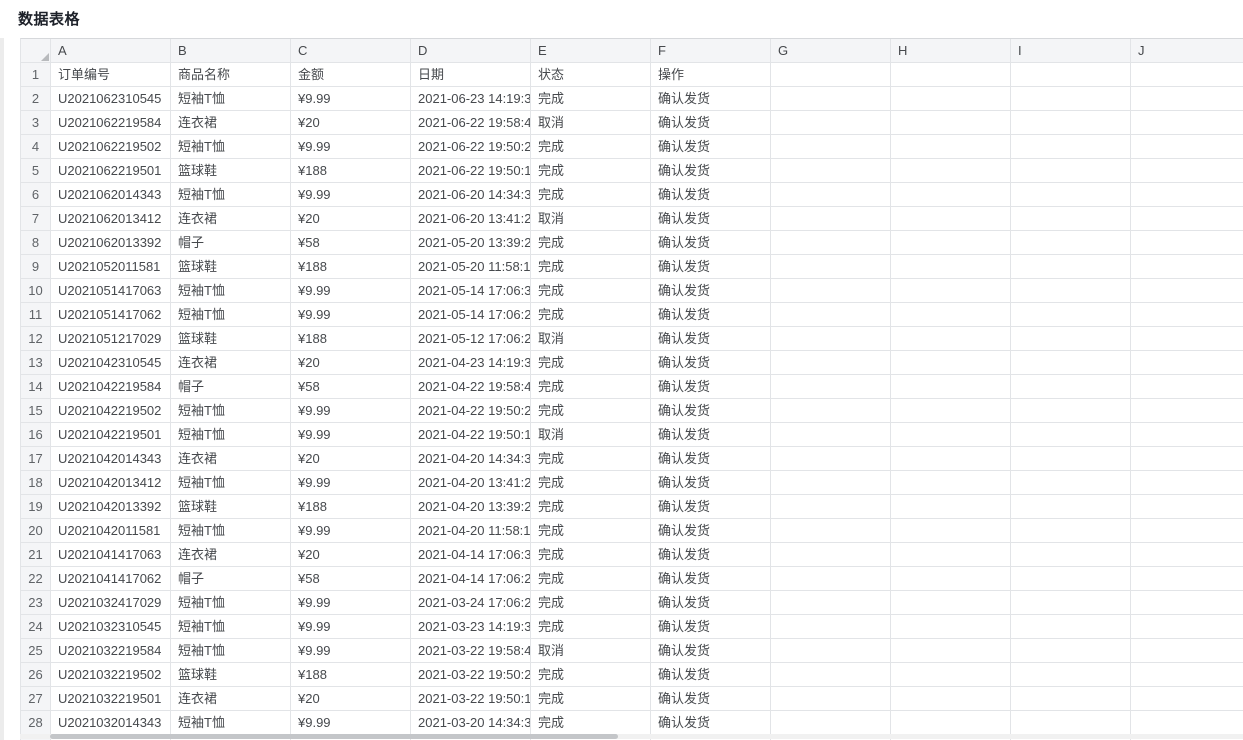  Describe the element at coordinates (111, 507) in the screenshot. I see `cell: U2021042013392` at that location.